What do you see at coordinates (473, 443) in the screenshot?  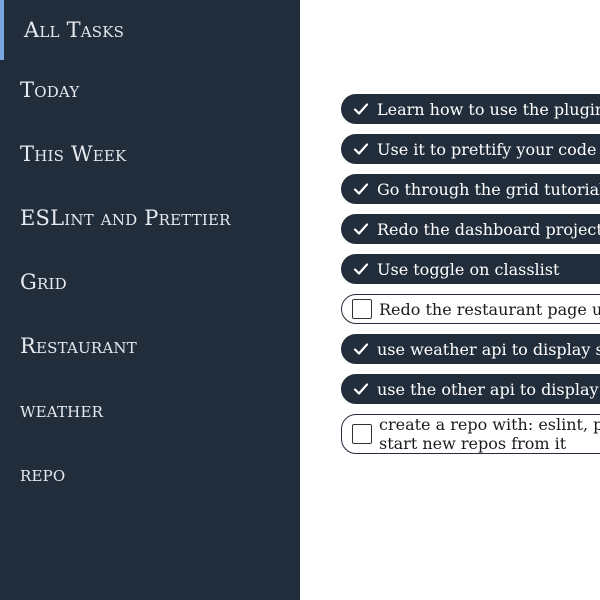 I see `task-text-line: start new repos from it` at bounding box center [473, 443].